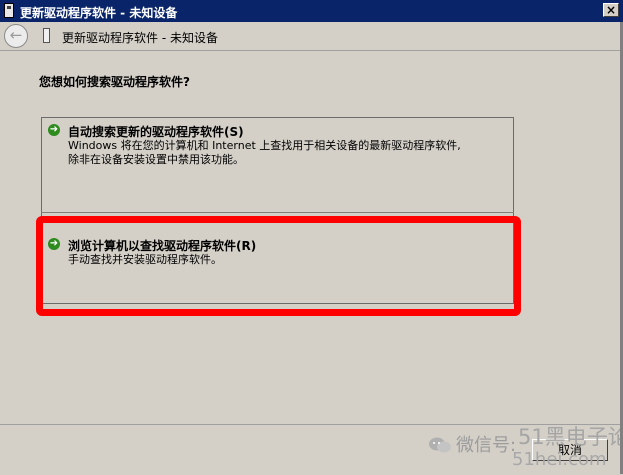  I want to click on window-title: 更新驱动程序软件 - 未知设备, so click(99, 13).